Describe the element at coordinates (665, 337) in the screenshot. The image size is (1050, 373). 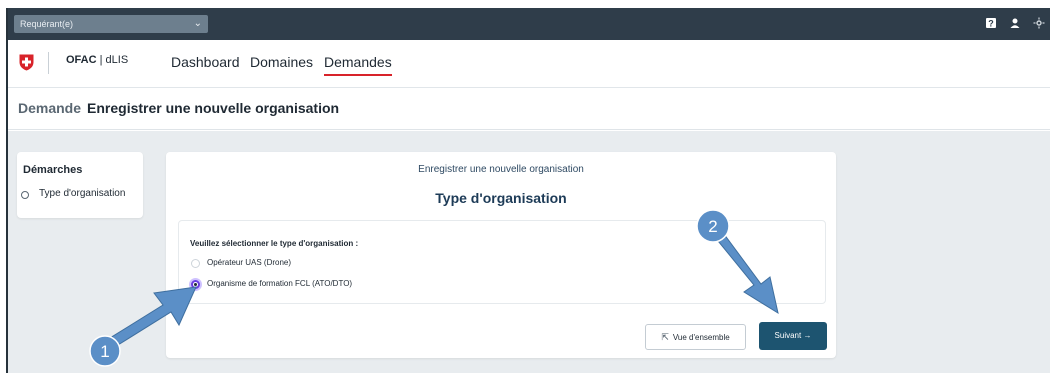
I see `overview-icon: ⇱` at that location.